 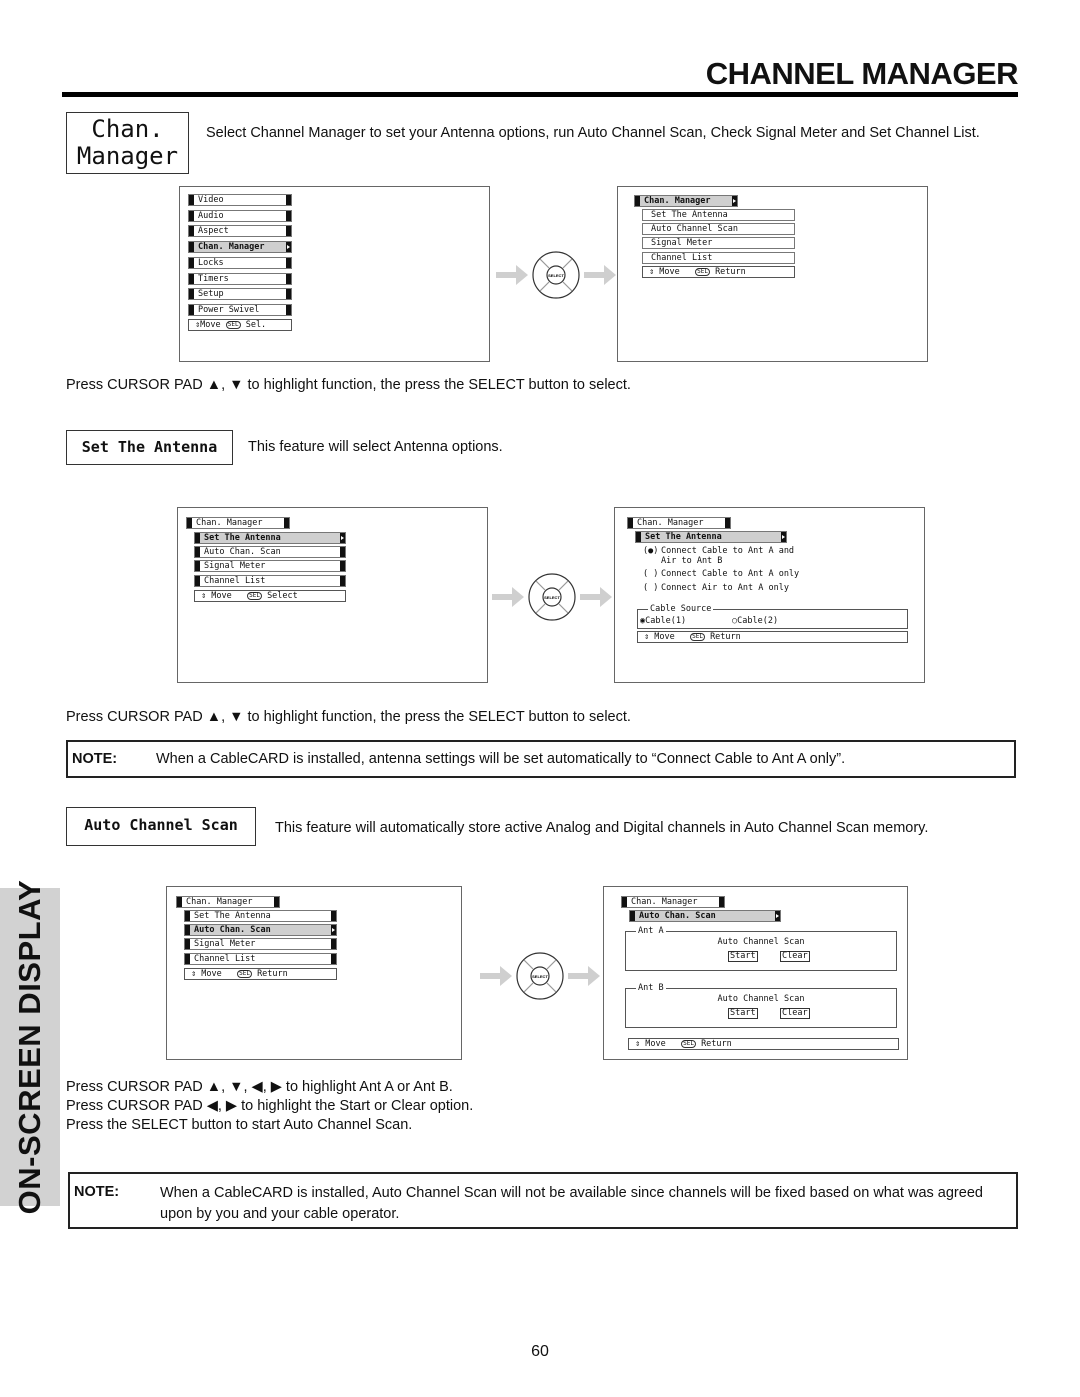 I want to click on footer-move: Move, so click(x=210, y=325).